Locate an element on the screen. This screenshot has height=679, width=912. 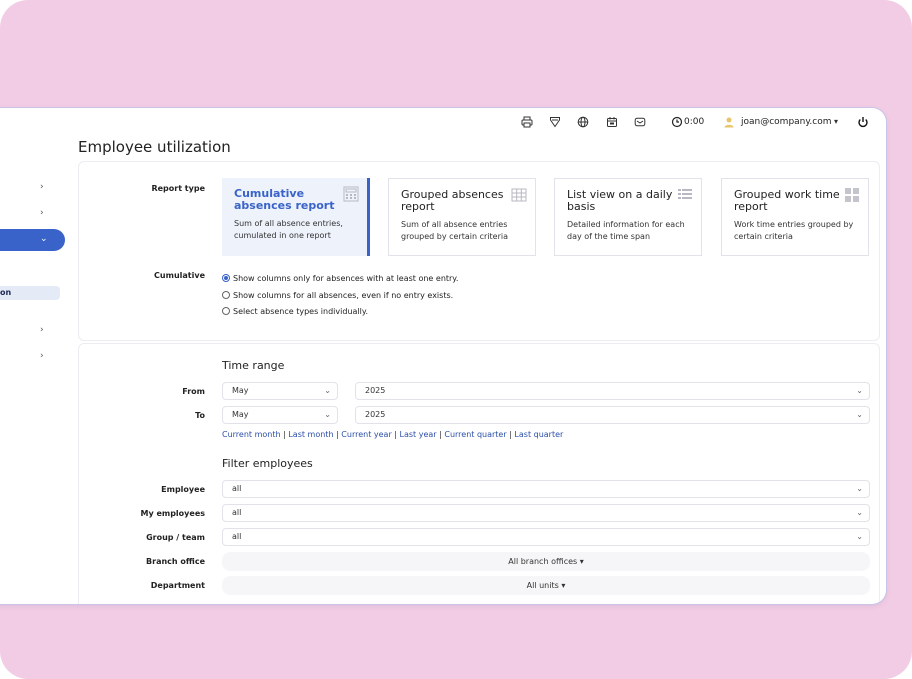
link-current-quarter: Current quarter is located at coordinates (475, 434).